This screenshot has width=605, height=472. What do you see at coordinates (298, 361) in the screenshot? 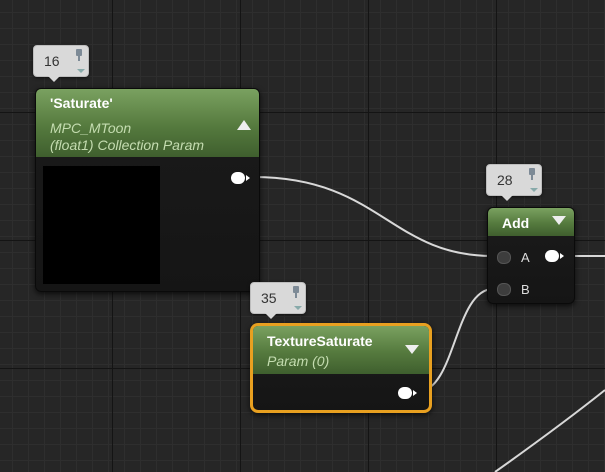
I see `node-subtitle: Param (0)` at bounding box center [298, 361].